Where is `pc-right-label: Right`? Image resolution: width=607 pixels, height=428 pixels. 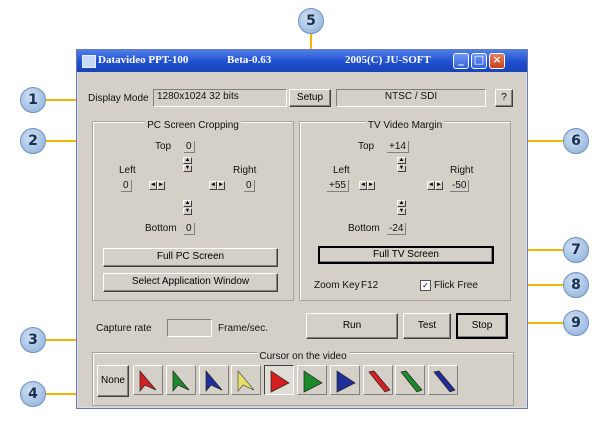 pc-right-label: Right is located at coordinates (245, 170).